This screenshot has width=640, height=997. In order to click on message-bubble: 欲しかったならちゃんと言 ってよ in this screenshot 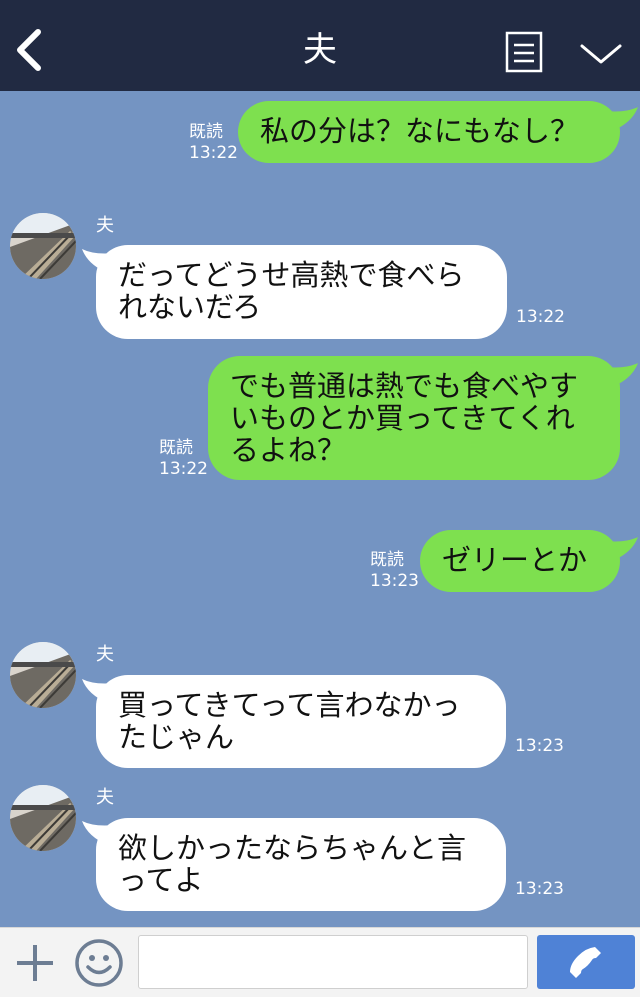, I will do `click(301, 864)`.